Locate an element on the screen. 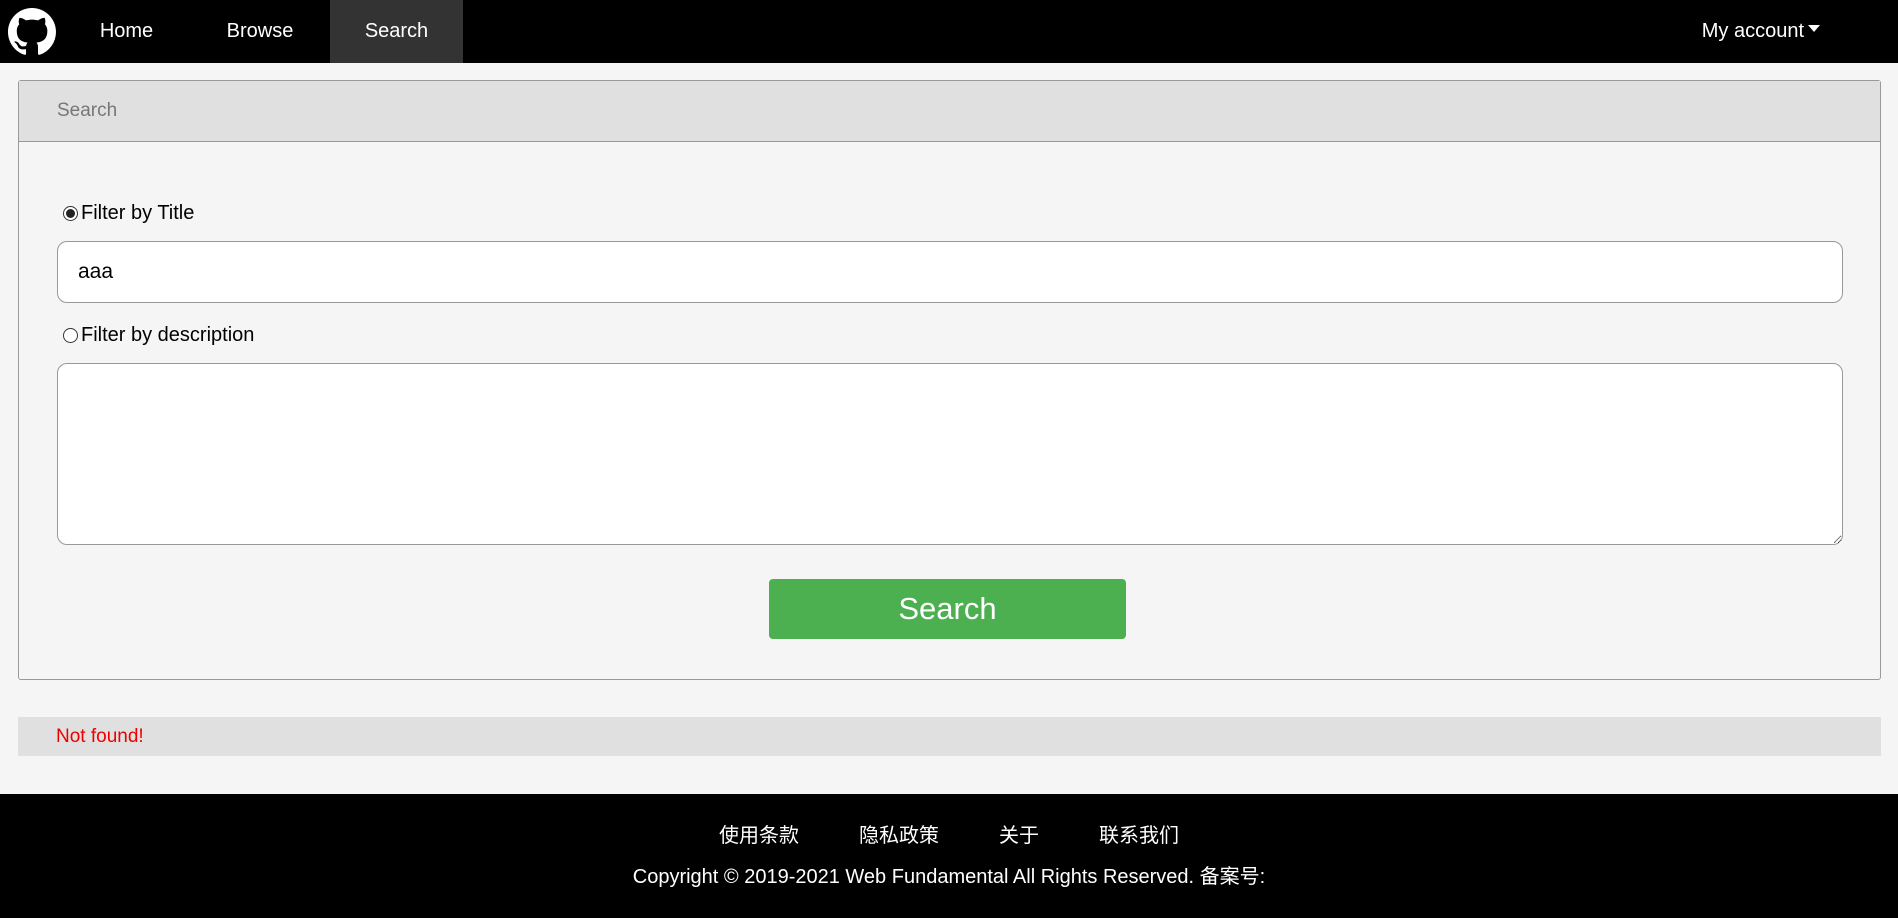 This screenshot has width=1898, height=918. footer-link-contact: 联系我们 is located at coordinates (1139, 833).